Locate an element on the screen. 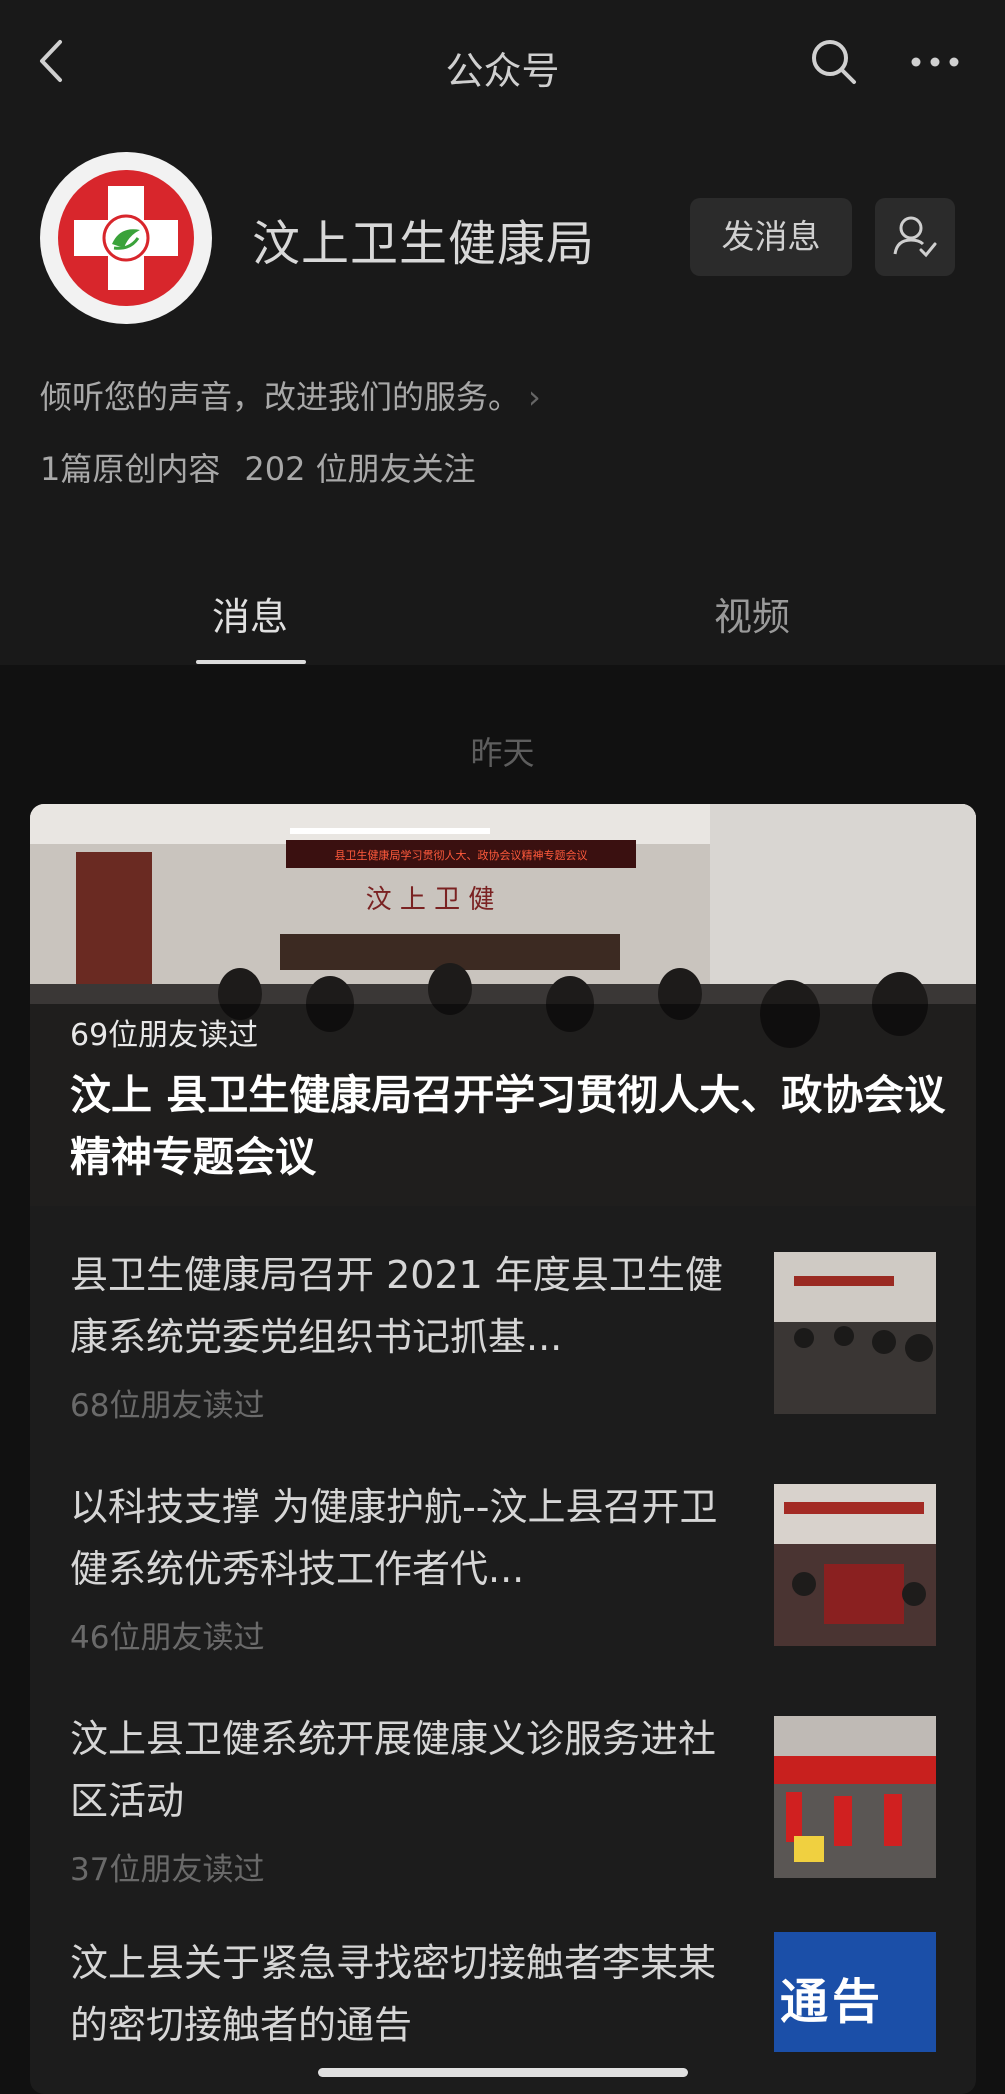 This screenshot has height=2094, width=1005. followed-status-button is located at coordinates (915, 237).